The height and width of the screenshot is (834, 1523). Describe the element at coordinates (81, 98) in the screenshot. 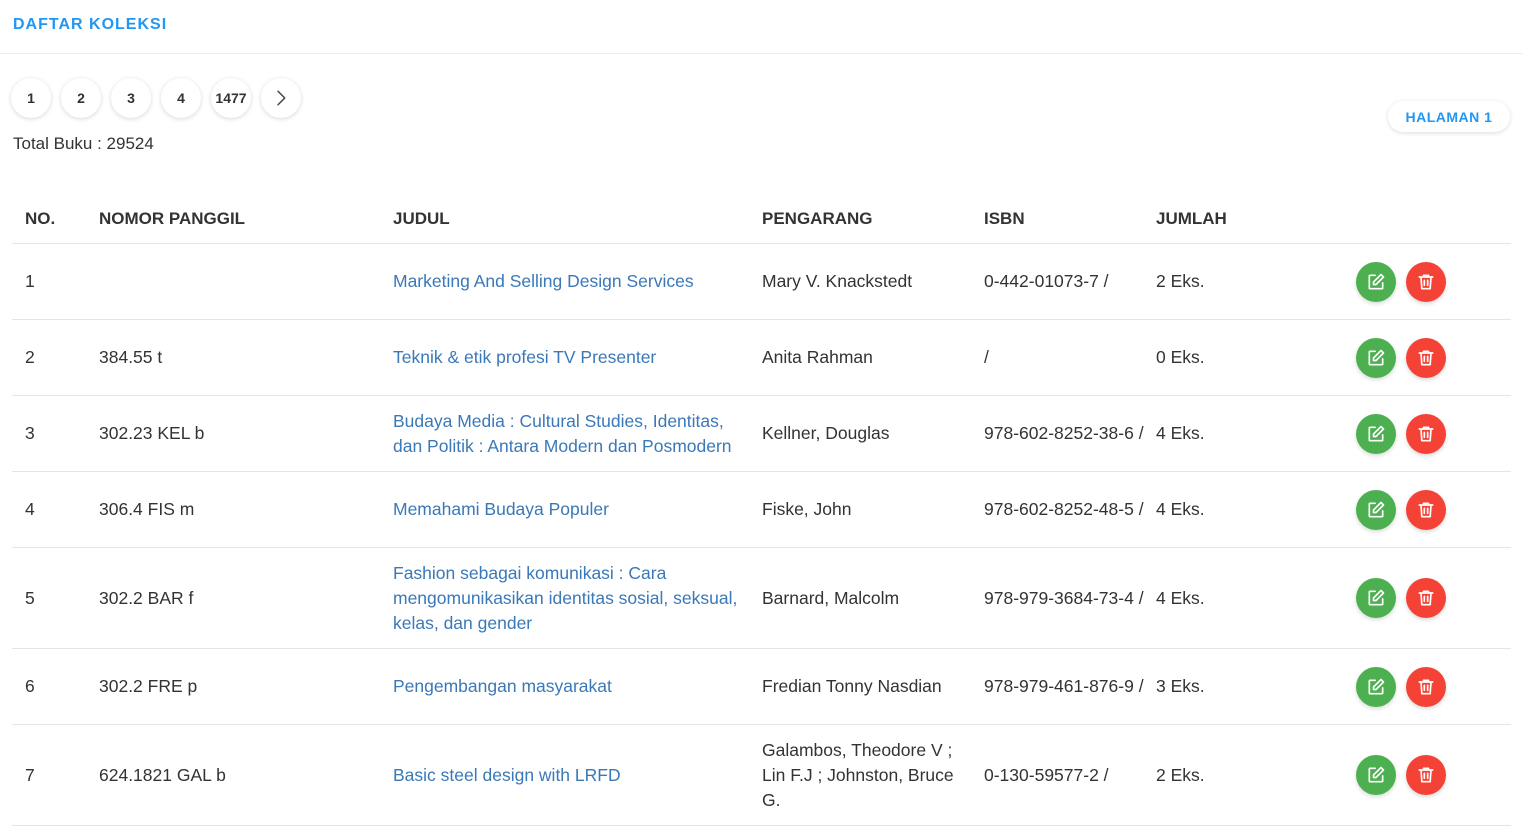

I see `page-button-2: 2` at that location.